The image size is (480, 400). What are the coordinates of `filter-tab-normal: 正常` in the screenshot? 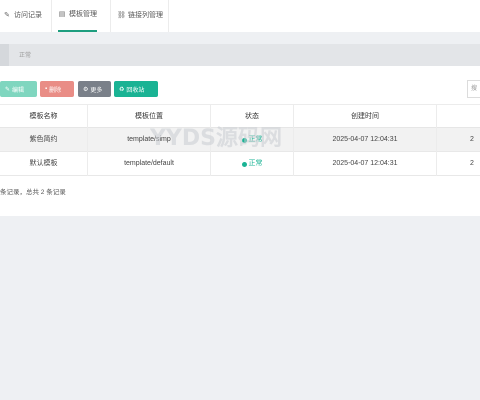 It's located at (25, 56).